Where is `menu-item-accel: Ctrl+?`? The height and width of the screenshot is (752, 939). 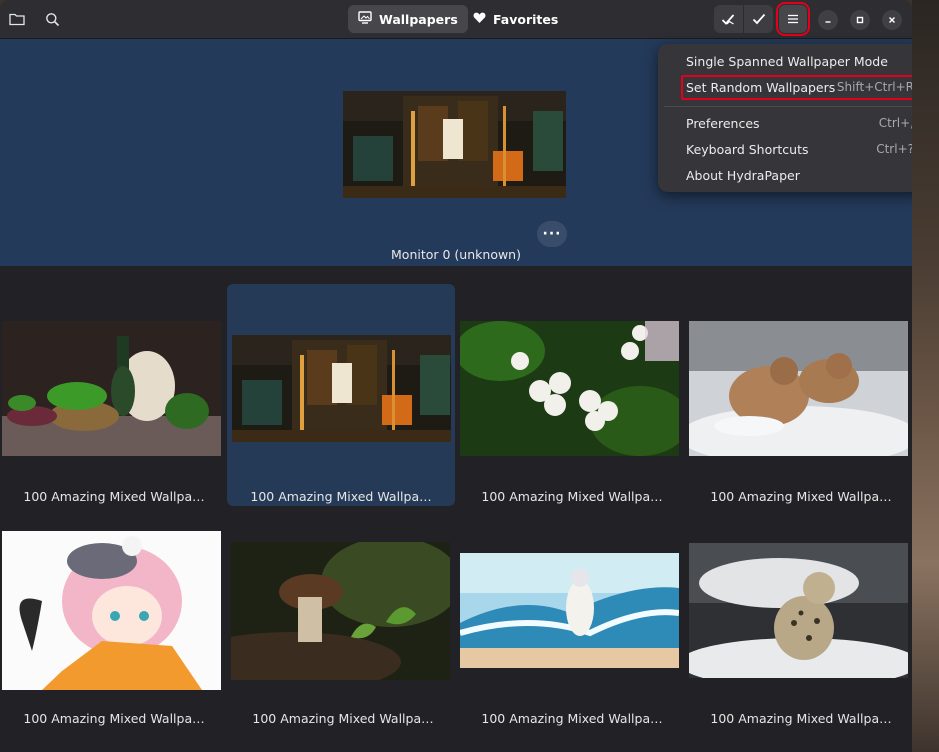 menu-item-accel: Ctrl+? is located at coordinates (894, 149).